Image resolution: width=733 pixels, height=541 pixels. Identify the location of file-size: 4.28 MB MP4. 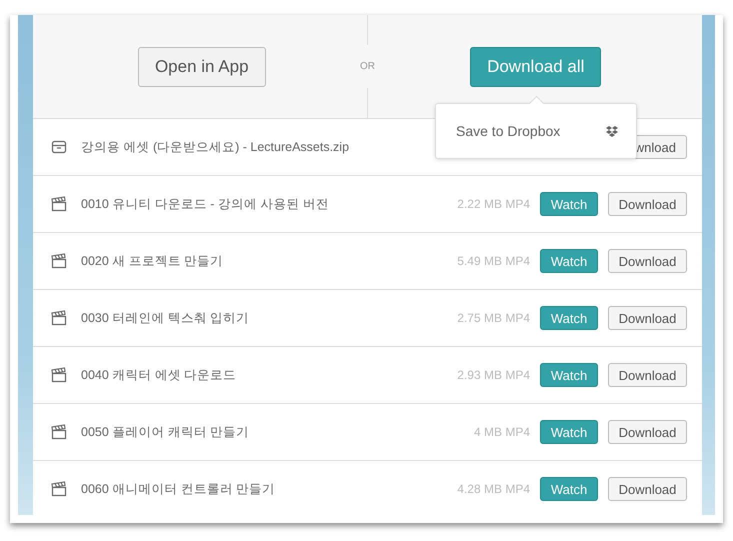
(493, 489).